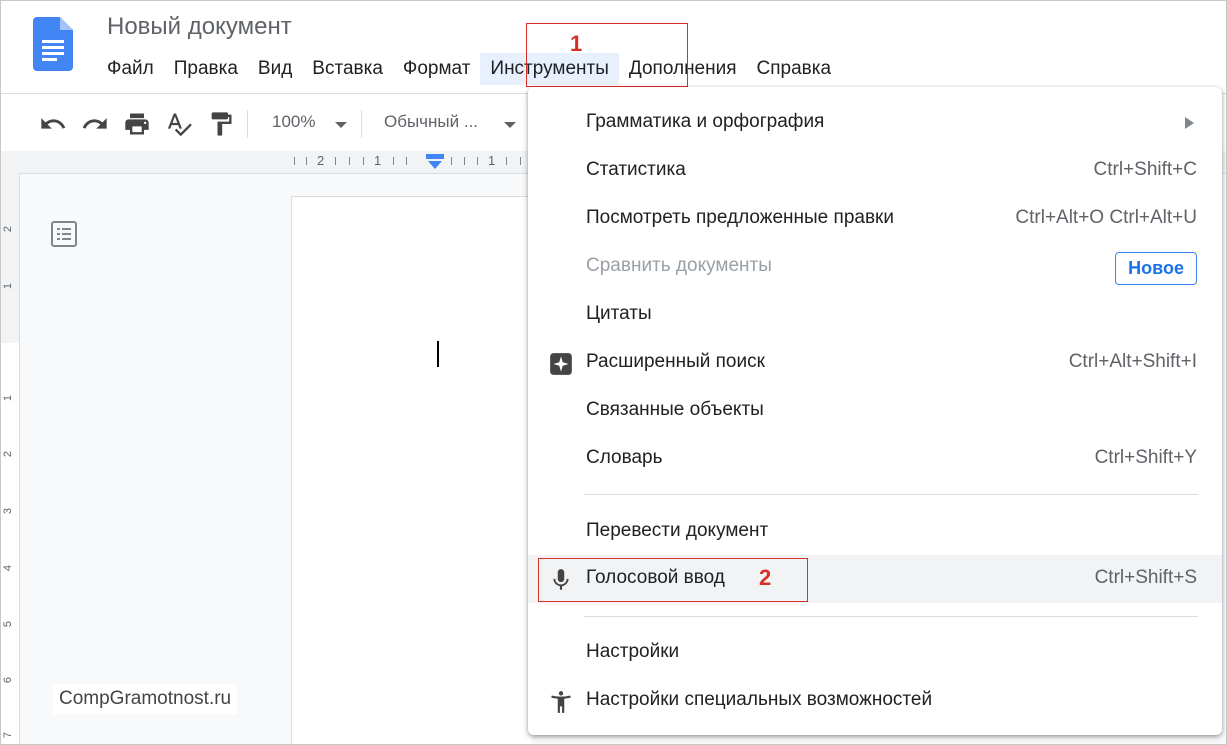  Describe the element at coordinates (95, 124) in the screenshot. I see `redo-icon` at that location.